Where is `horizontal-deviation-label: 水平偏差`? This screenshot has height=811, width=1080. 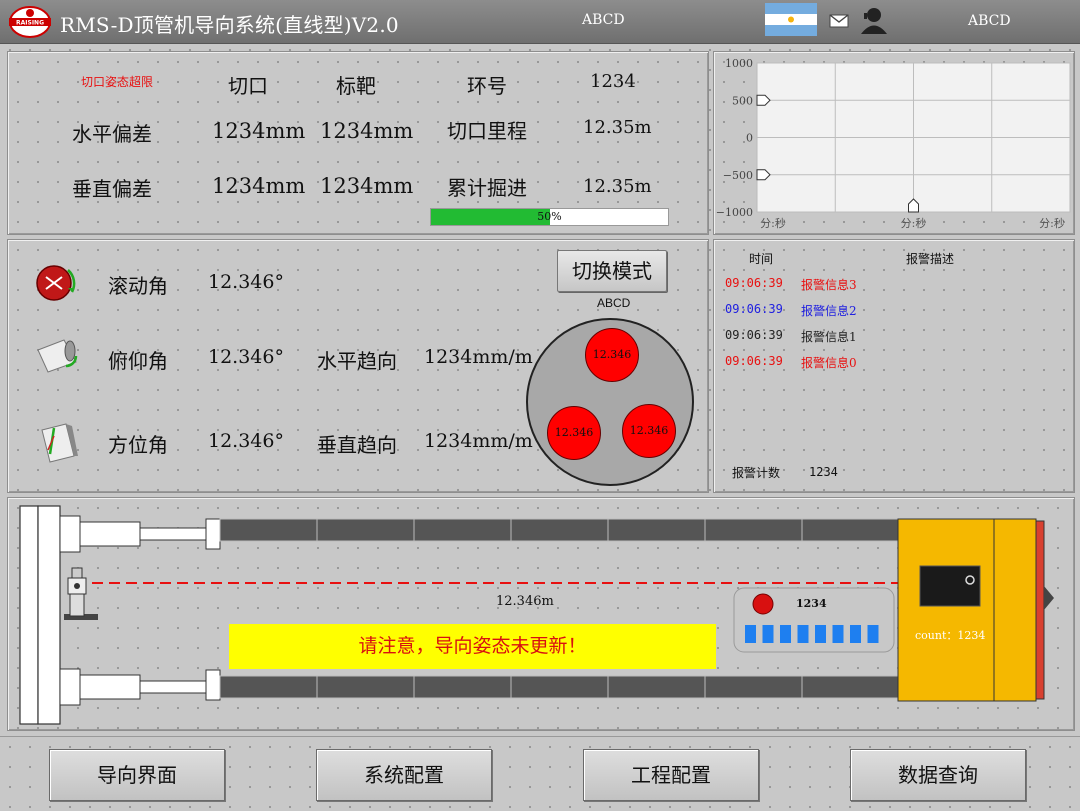 horizontal-deviation-label: 水平偏差 is located at coordinates (112, 134).